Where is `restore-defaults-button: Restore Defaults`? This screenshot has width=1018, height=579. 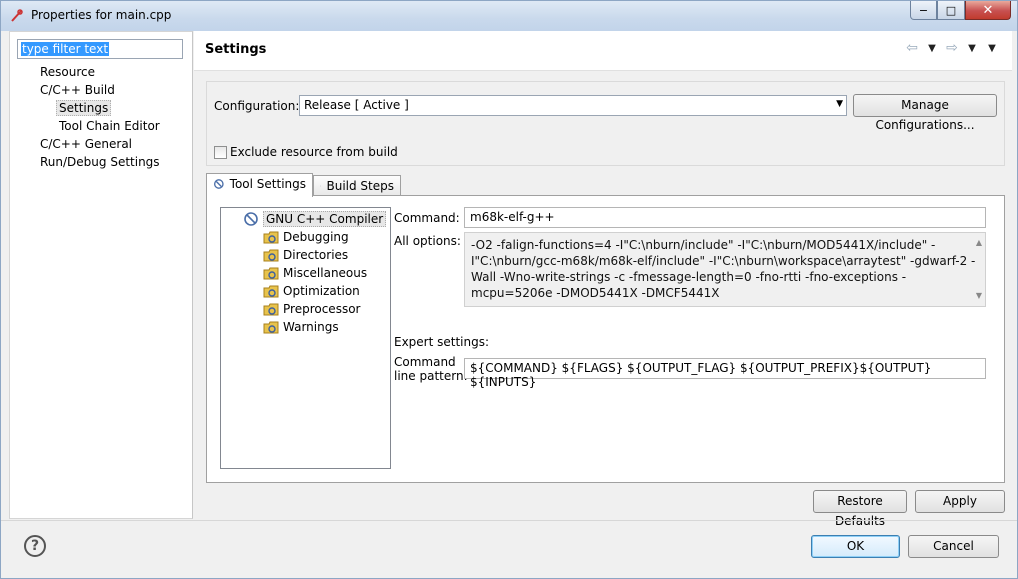 restore-defaults-button: Restore Defaults is located at coordinates (860, 509).